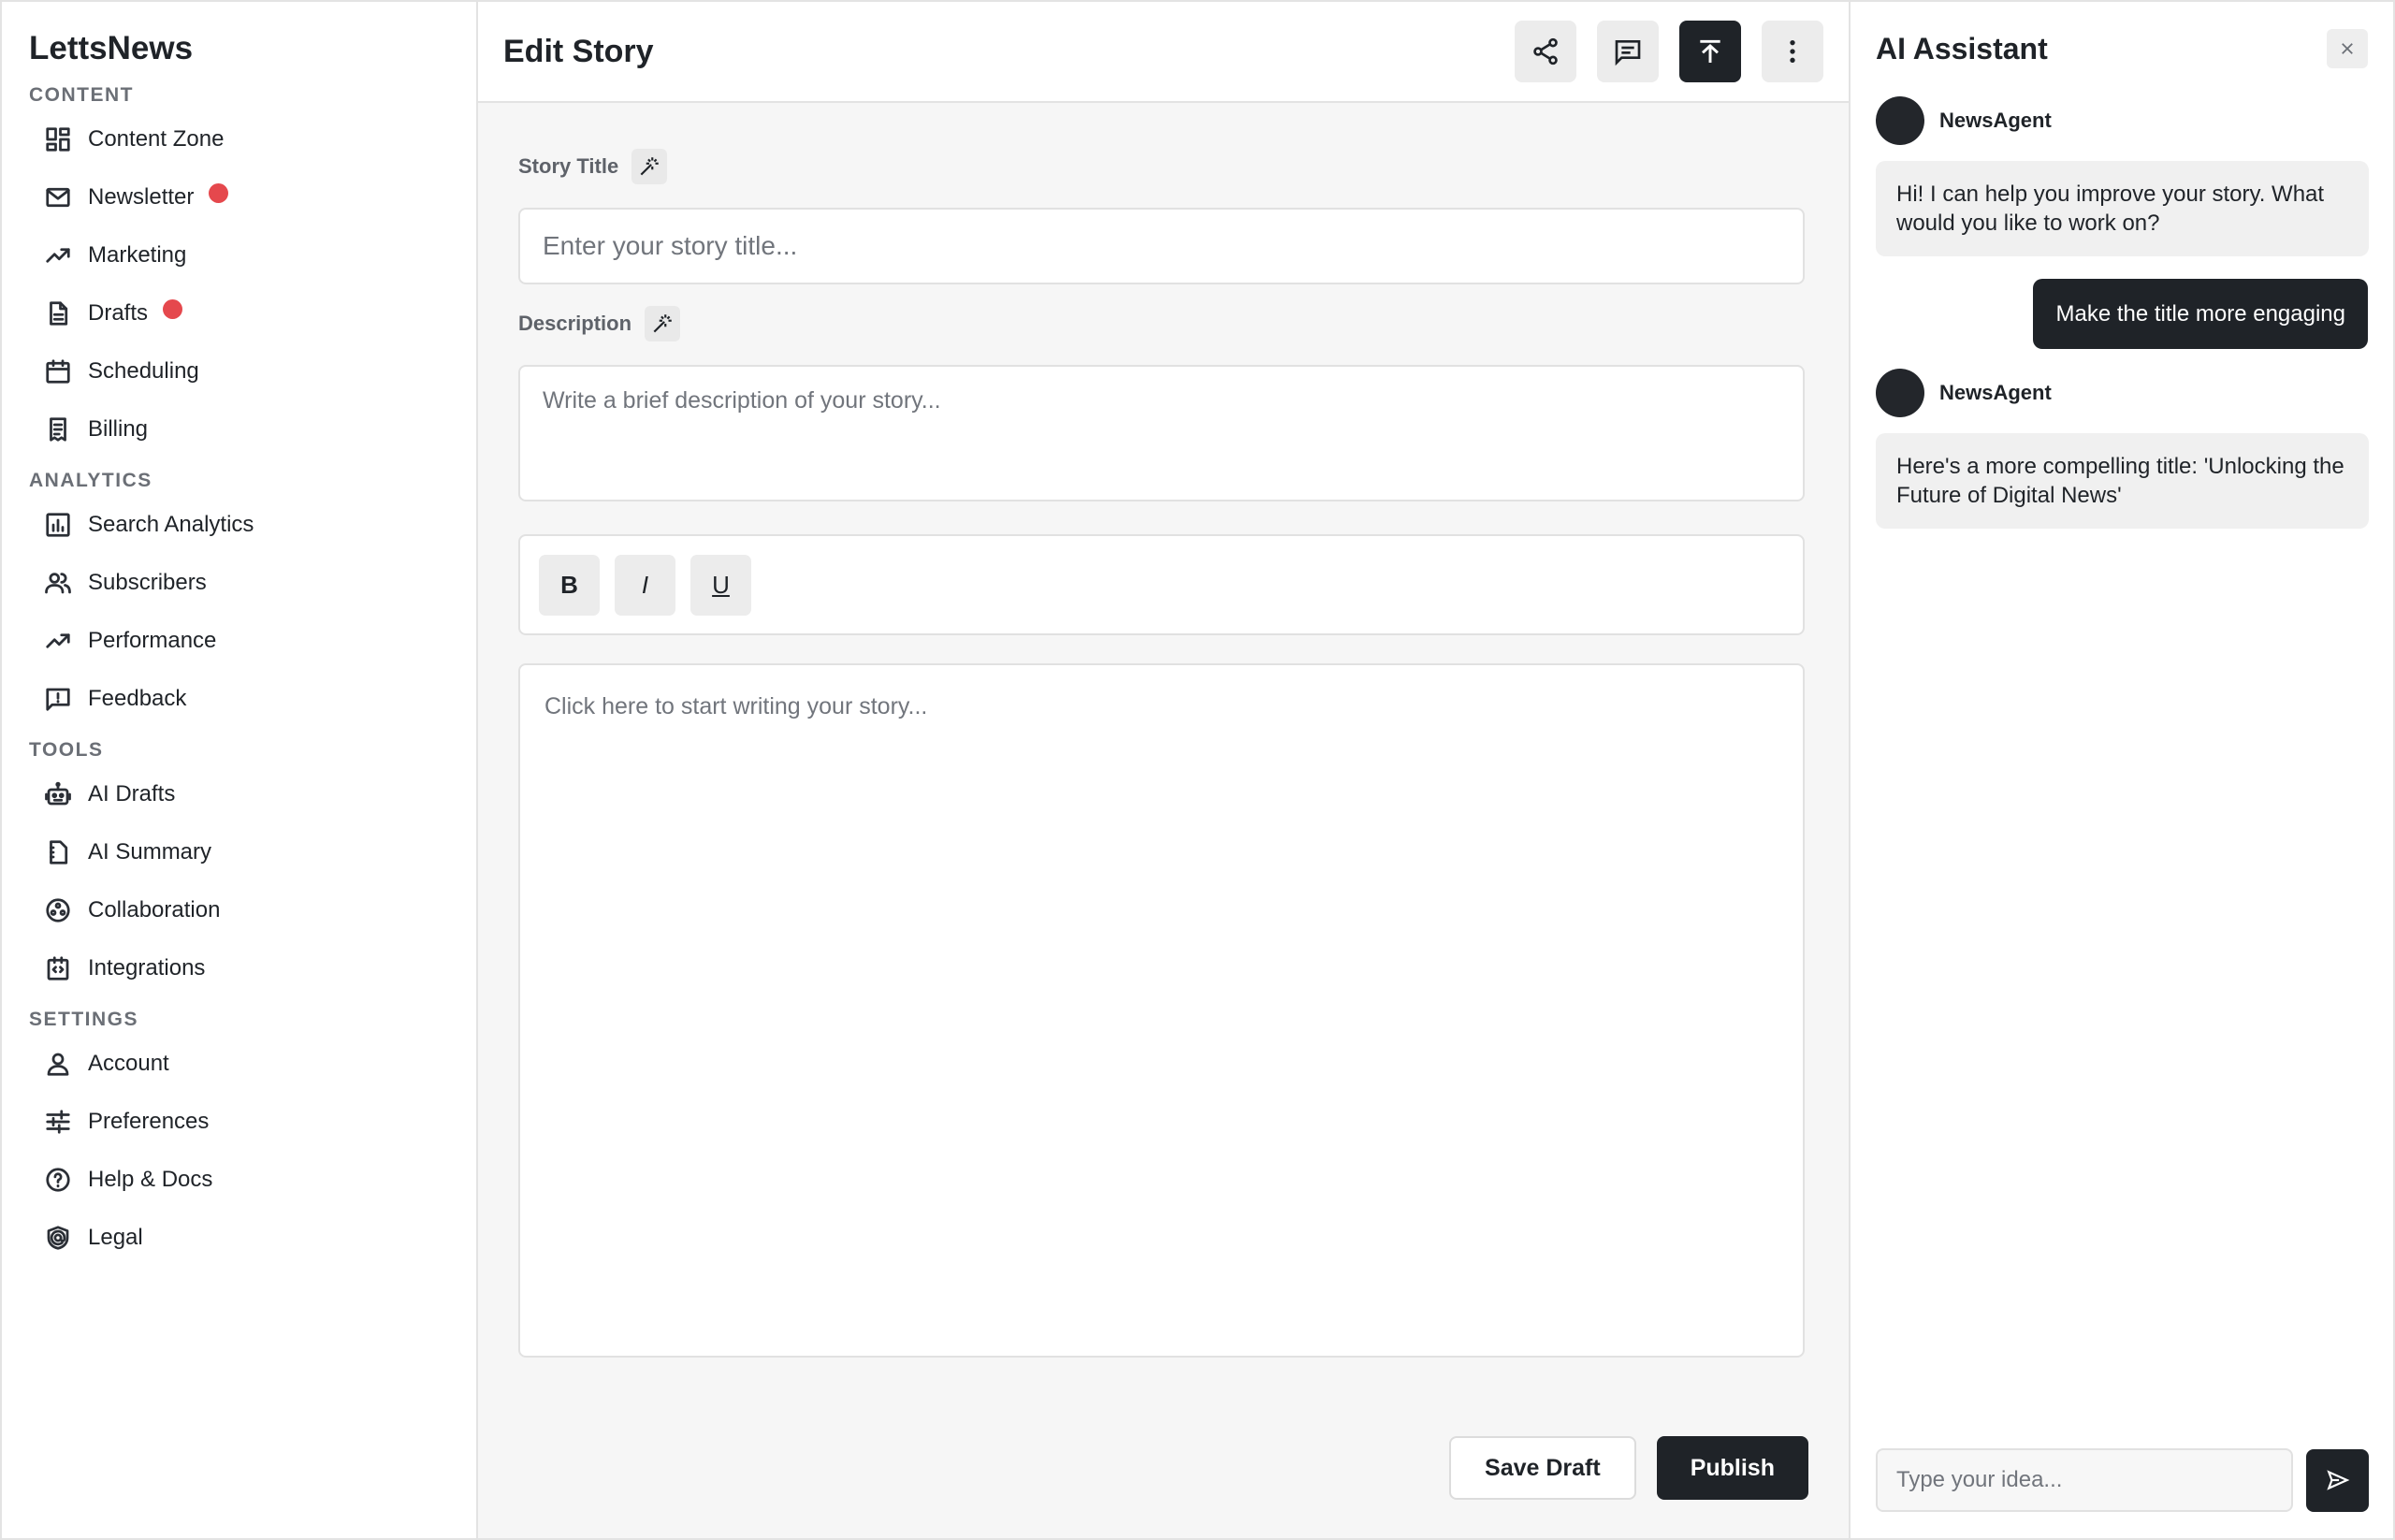 The image size is (2395, 1540). Describe the element at coordinates (66, 750) in the screenshot. I see `sidebar-section-label: TOOLS` at that location.